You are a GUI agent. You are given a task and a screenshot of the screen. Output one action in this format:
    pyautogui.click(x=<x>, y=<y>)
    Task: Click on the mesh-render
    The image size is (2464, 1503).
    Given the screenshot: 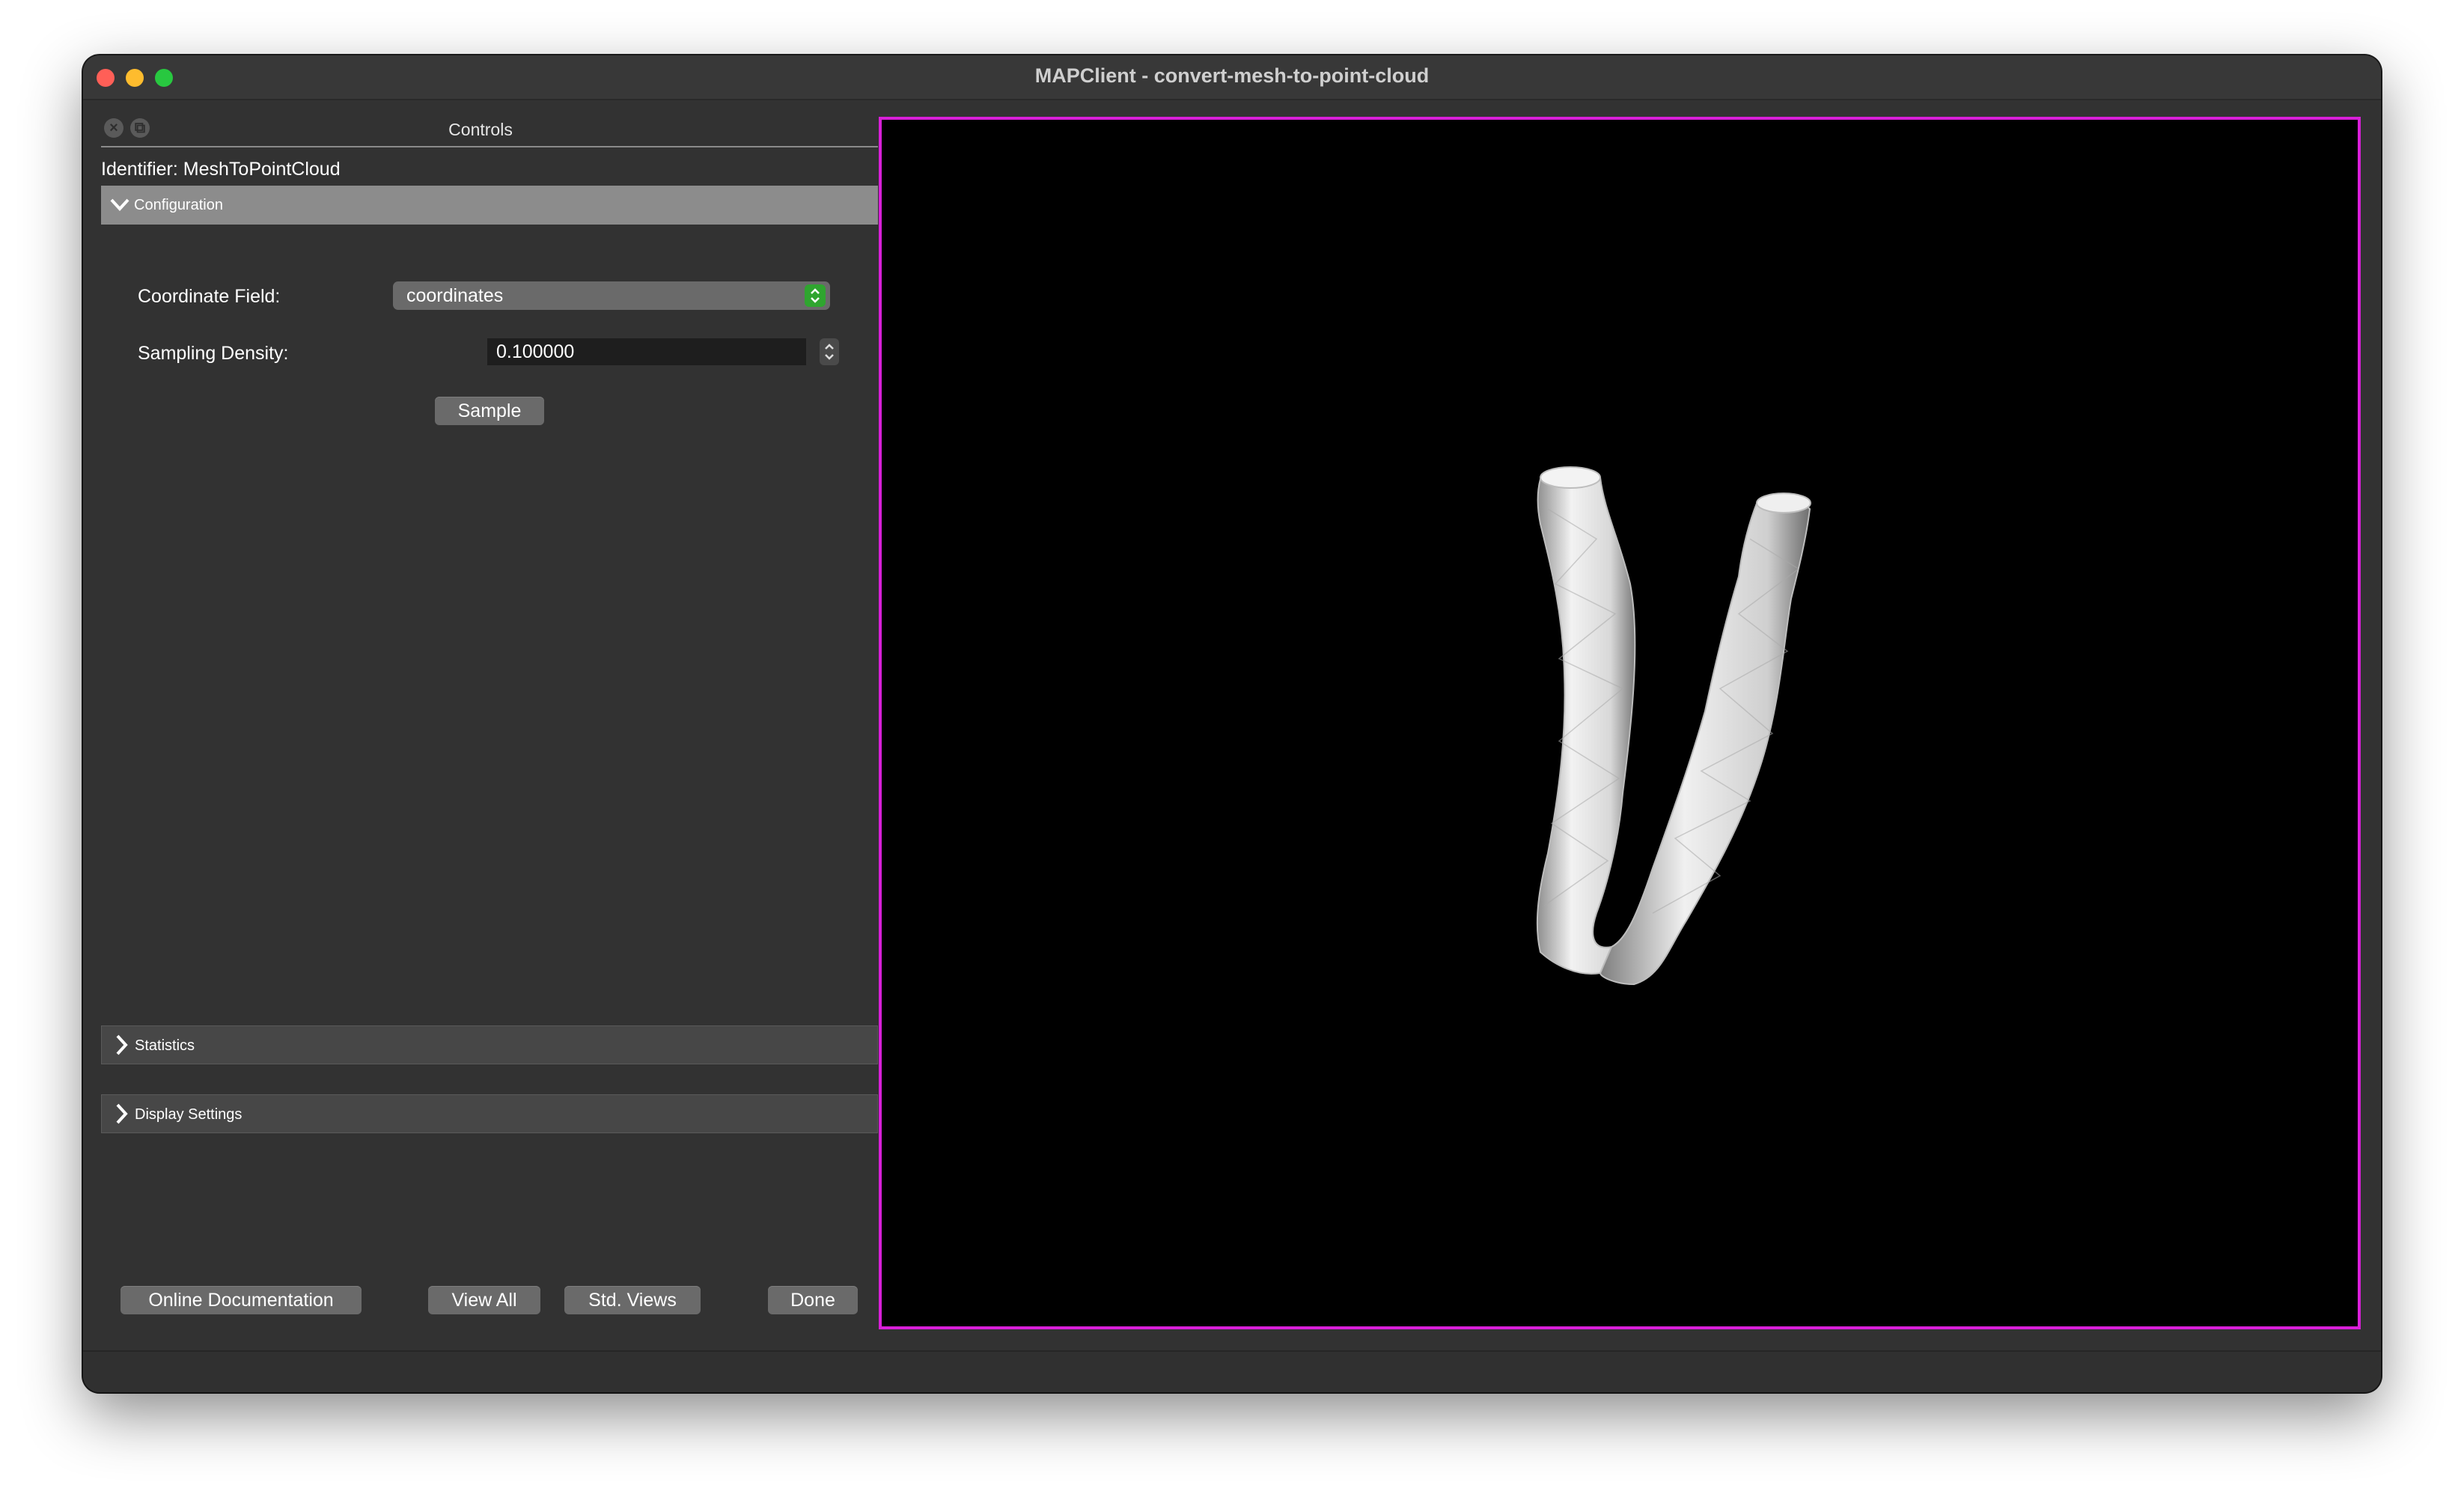 What is the action you would take?
    pyautogui.click(x=1673, y=726)
    